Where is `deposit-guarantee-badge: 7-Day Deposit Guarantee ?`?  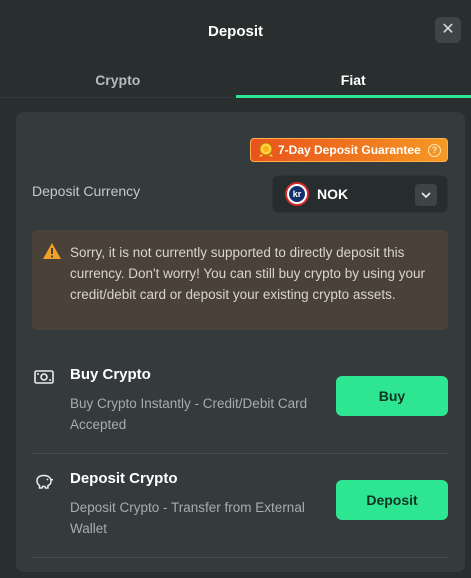 deposit-guarantee-badge: 7-Day Deposit Guarantee ? is located at coordinates (349, 150).